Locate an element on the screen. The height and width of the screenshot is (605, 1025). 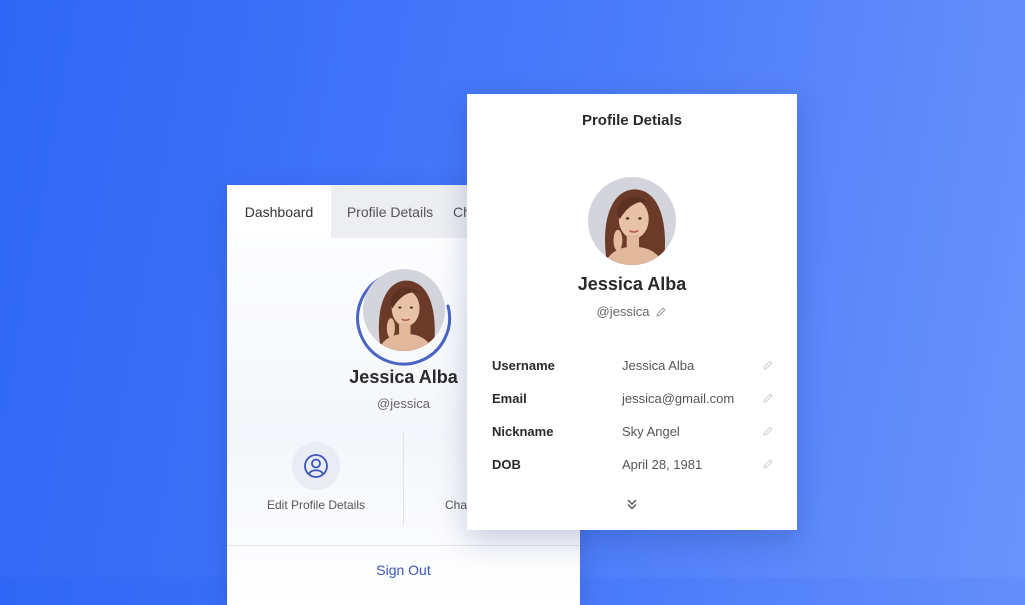
edit-profile-button is located at coordinates (316, 466).